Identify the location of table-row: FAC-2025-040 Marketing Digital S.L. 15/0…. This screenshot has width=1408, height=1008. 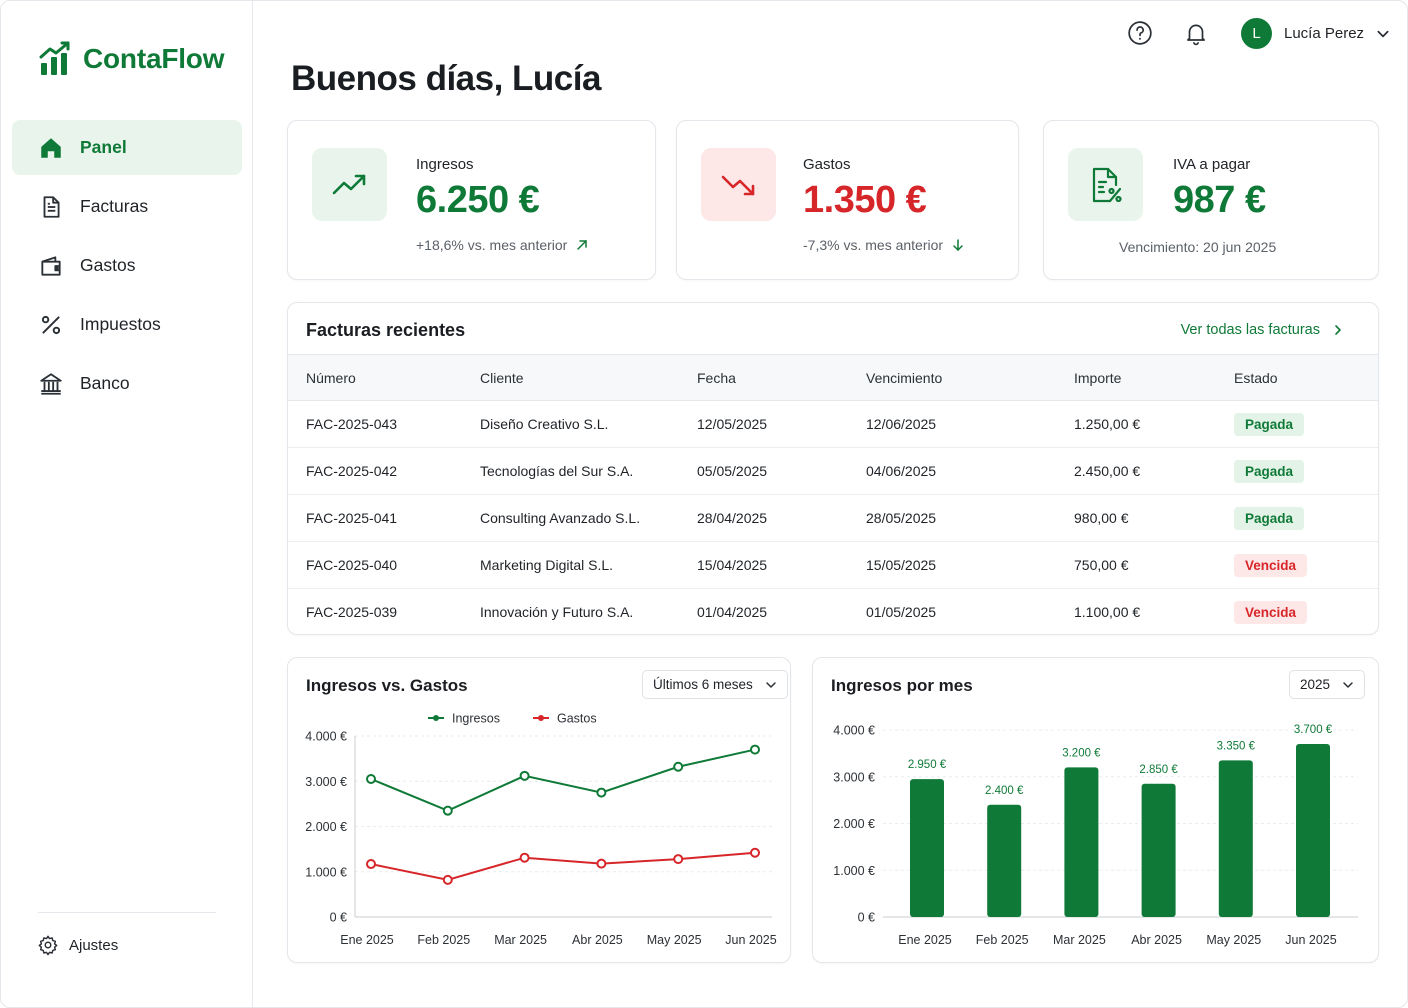
(833, 565).